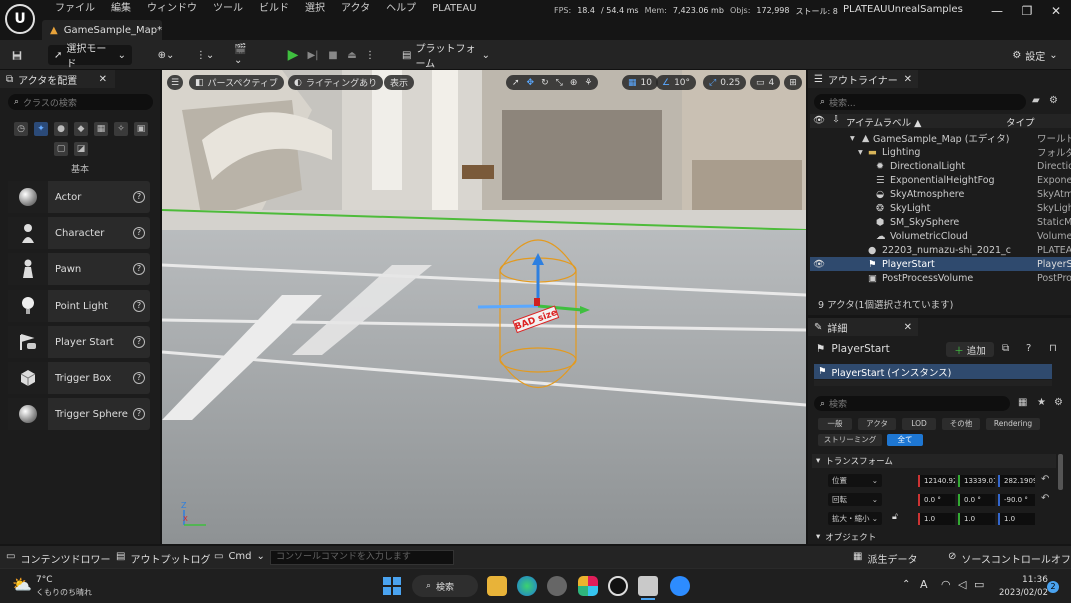 This screenshot has height=603, width=1071. What do you see at coordinates (1035, 580) in the screenshot?
I see `clock-time: 11:36` at bounding box center [1035, 580].